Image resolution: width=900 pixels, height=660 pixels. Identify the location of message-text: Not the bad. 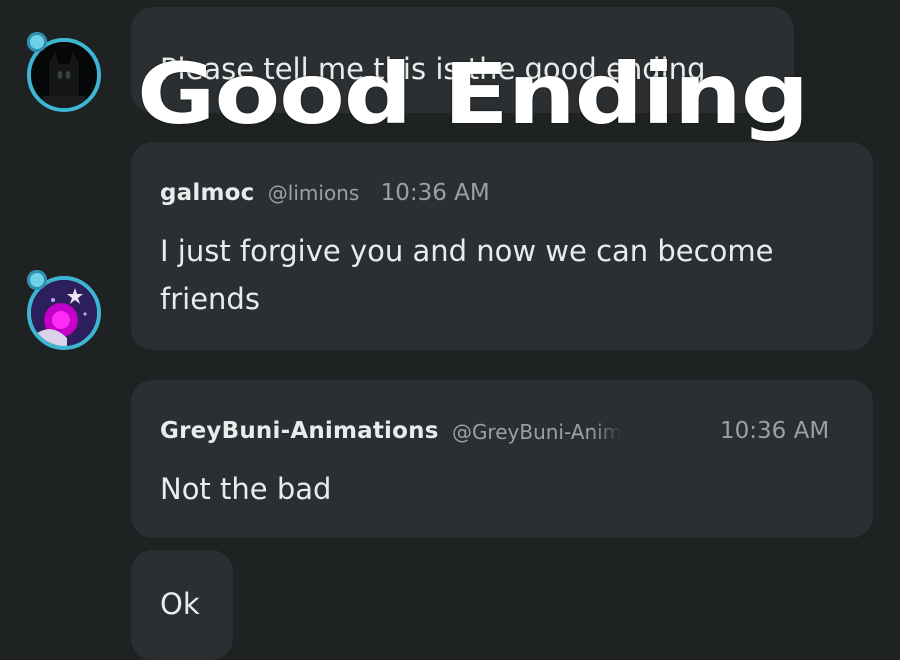
(246, 489).